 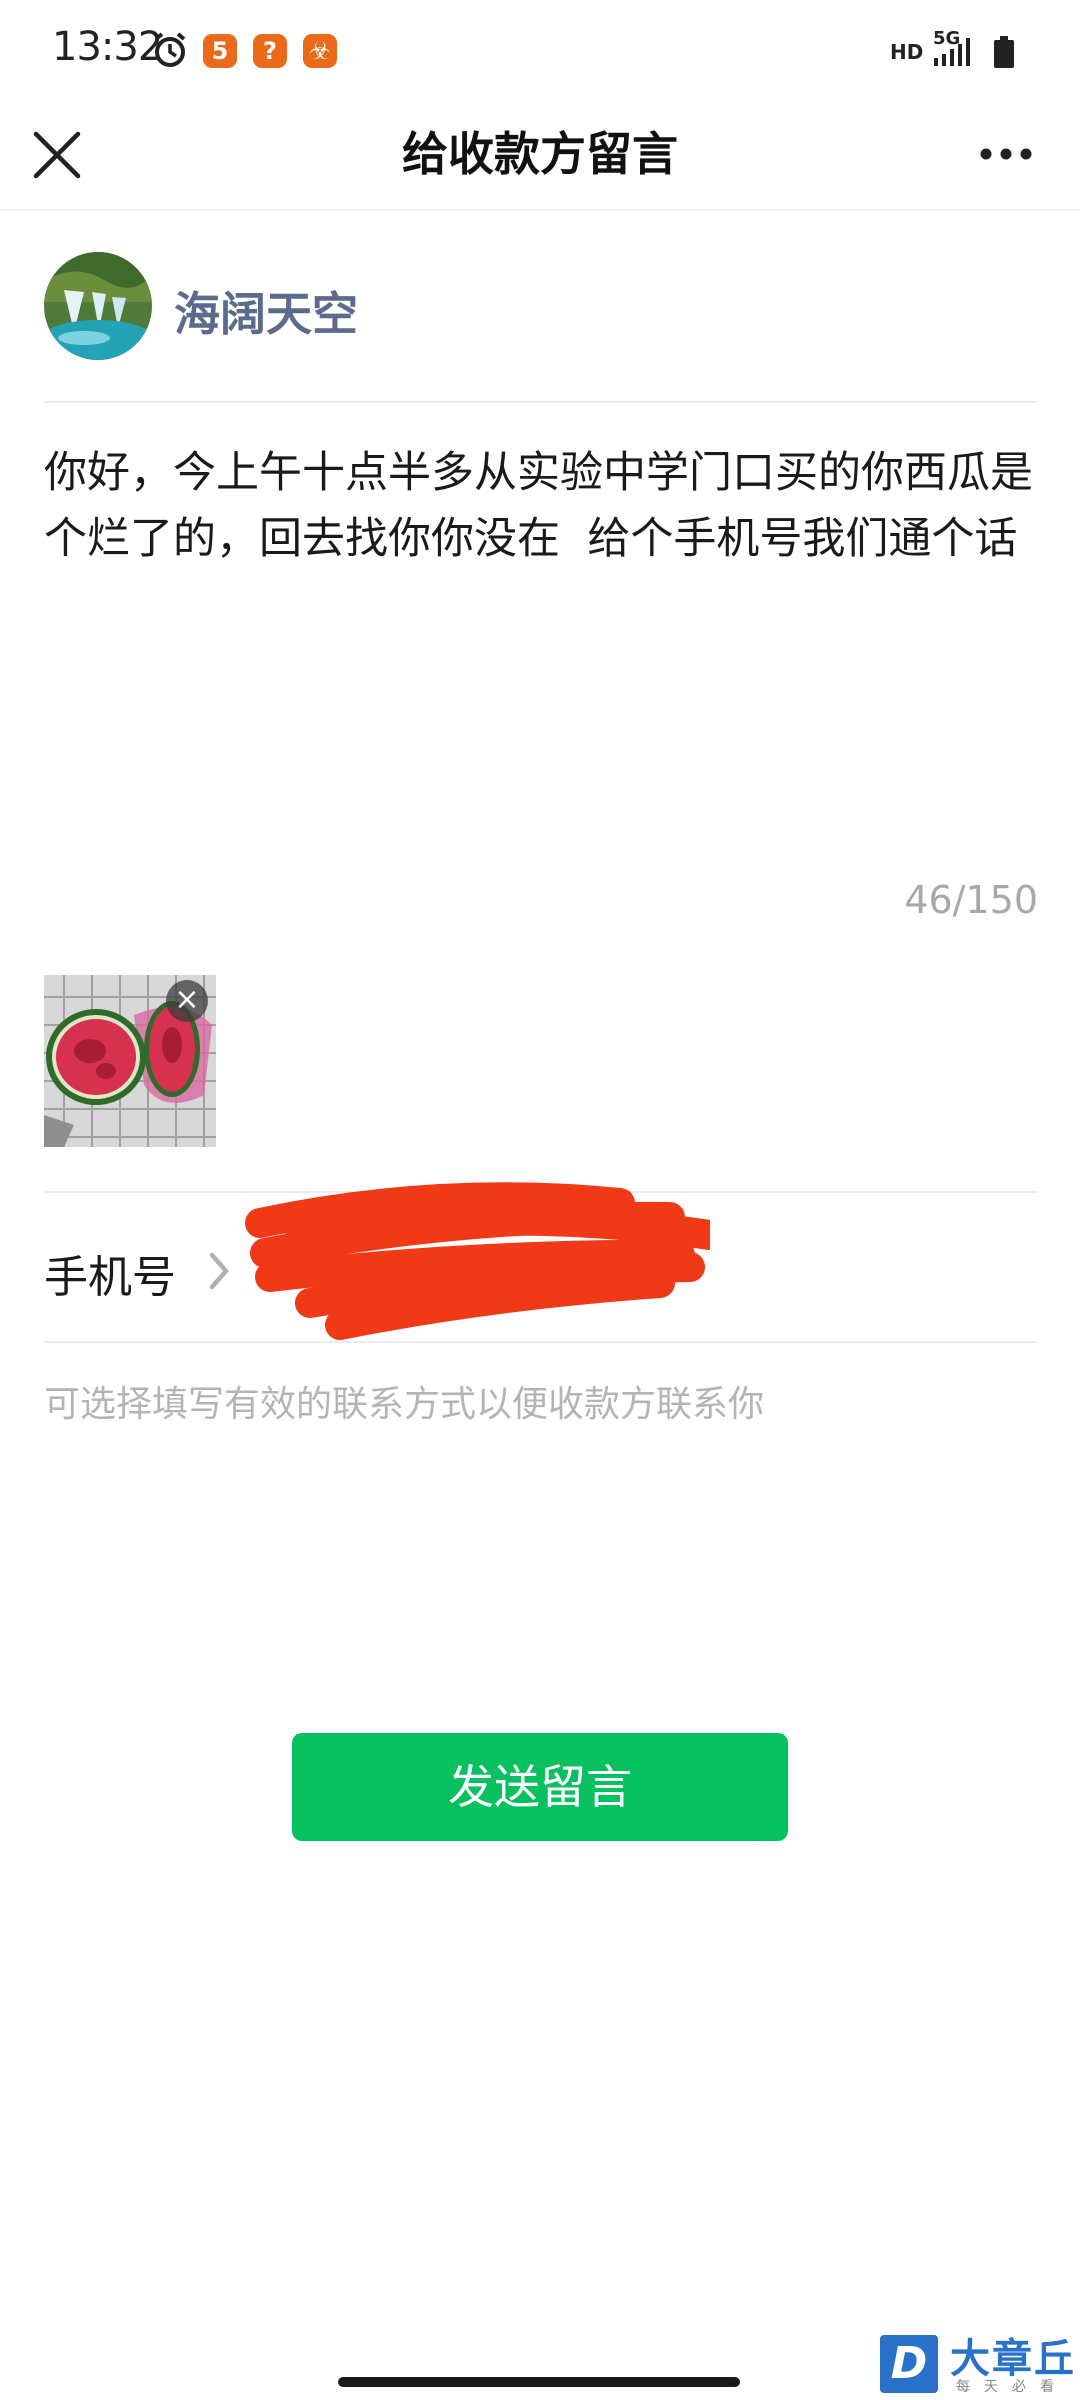 I want to click on char-counter: 46/150, so click(x=971, y=900).